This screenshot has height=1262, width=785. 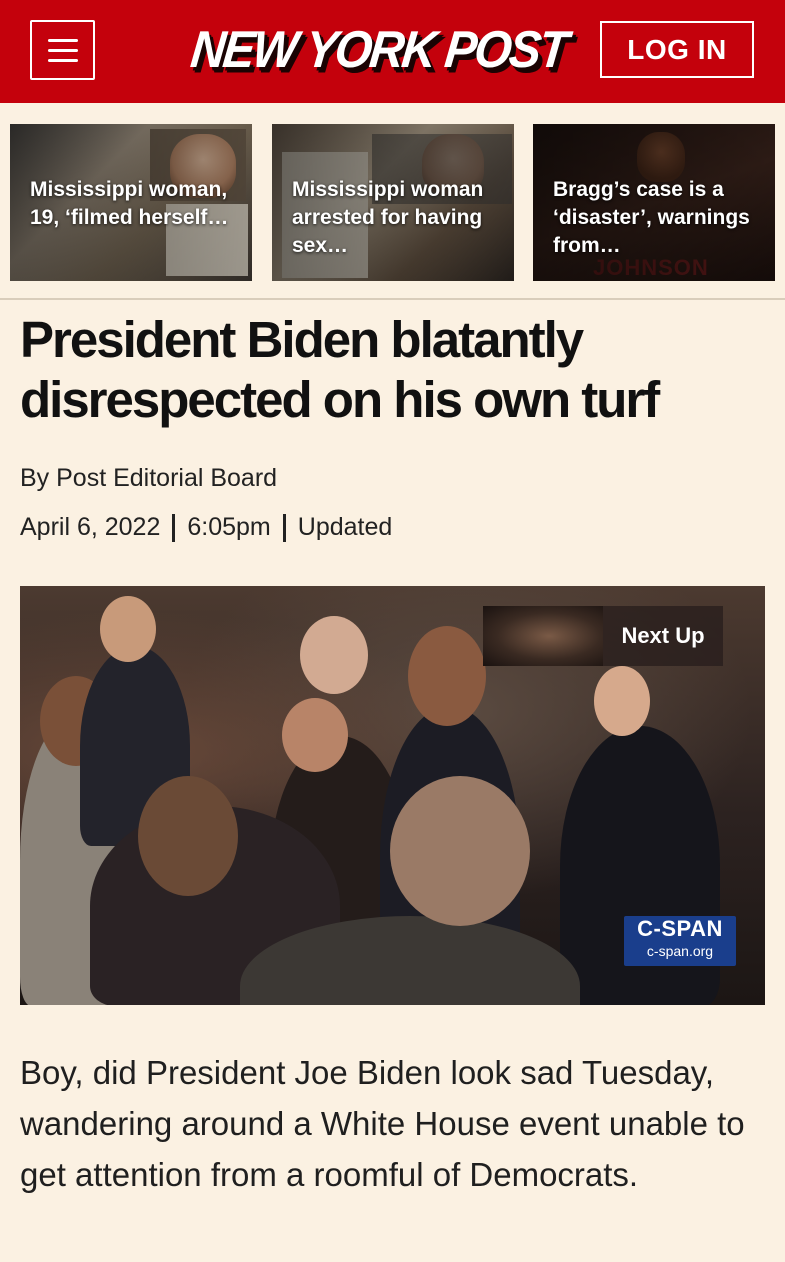 I want to click on next-up-thumbnail, so click(x=543, y=636).